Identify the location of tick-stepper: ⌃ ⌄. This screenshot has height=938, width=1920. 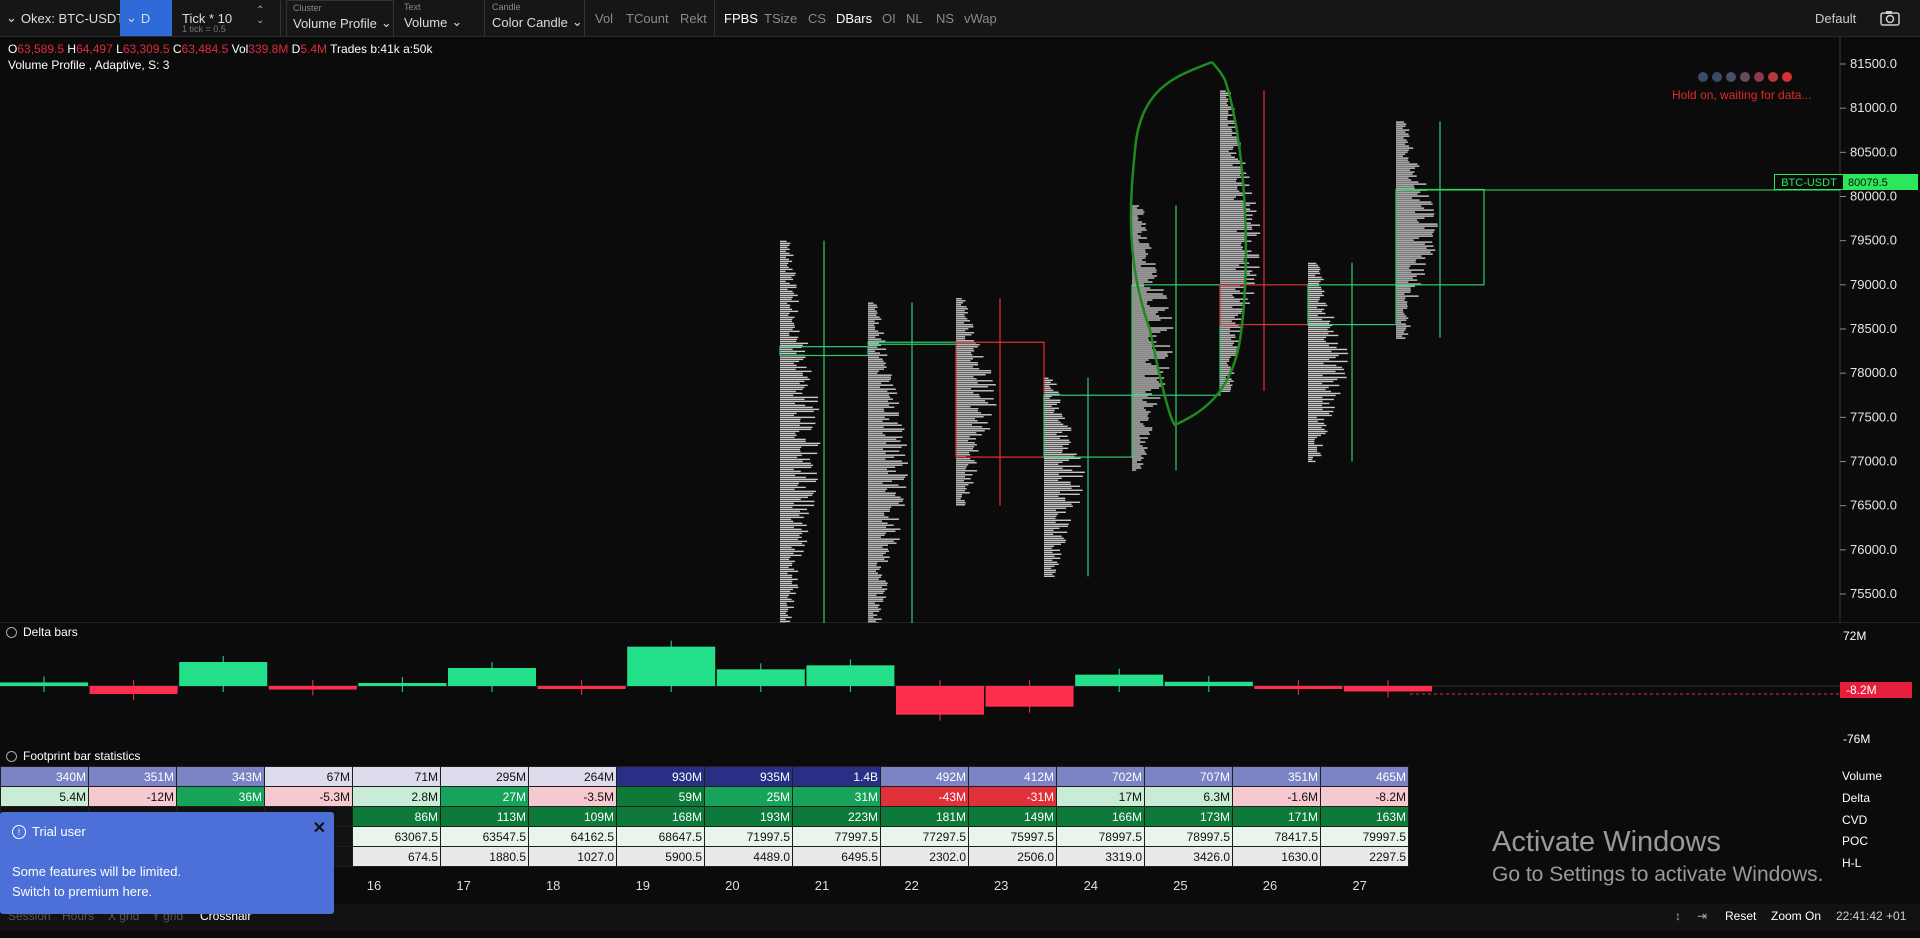
(260, 18).